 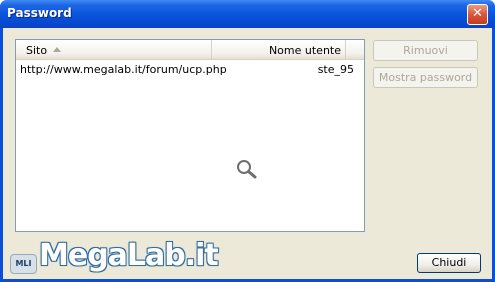 I want to click on megalab-brand: MegaLab.it, so click(x=129, y=255).